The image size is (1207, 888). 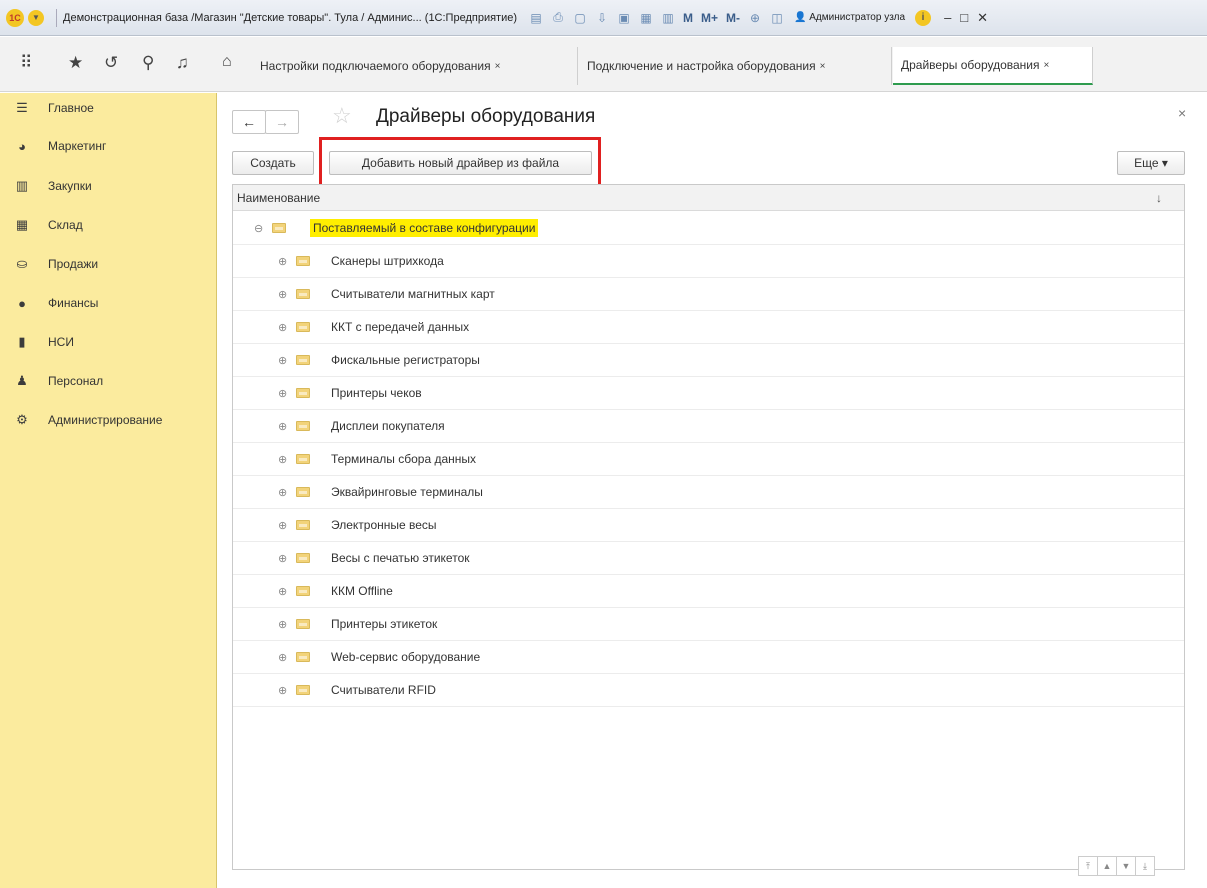 What do you see at coordinates (108, 186) in the screenshot?
I see `sidebar-item-purchases: ▥ Закупки` at bounding box center [108, 186].